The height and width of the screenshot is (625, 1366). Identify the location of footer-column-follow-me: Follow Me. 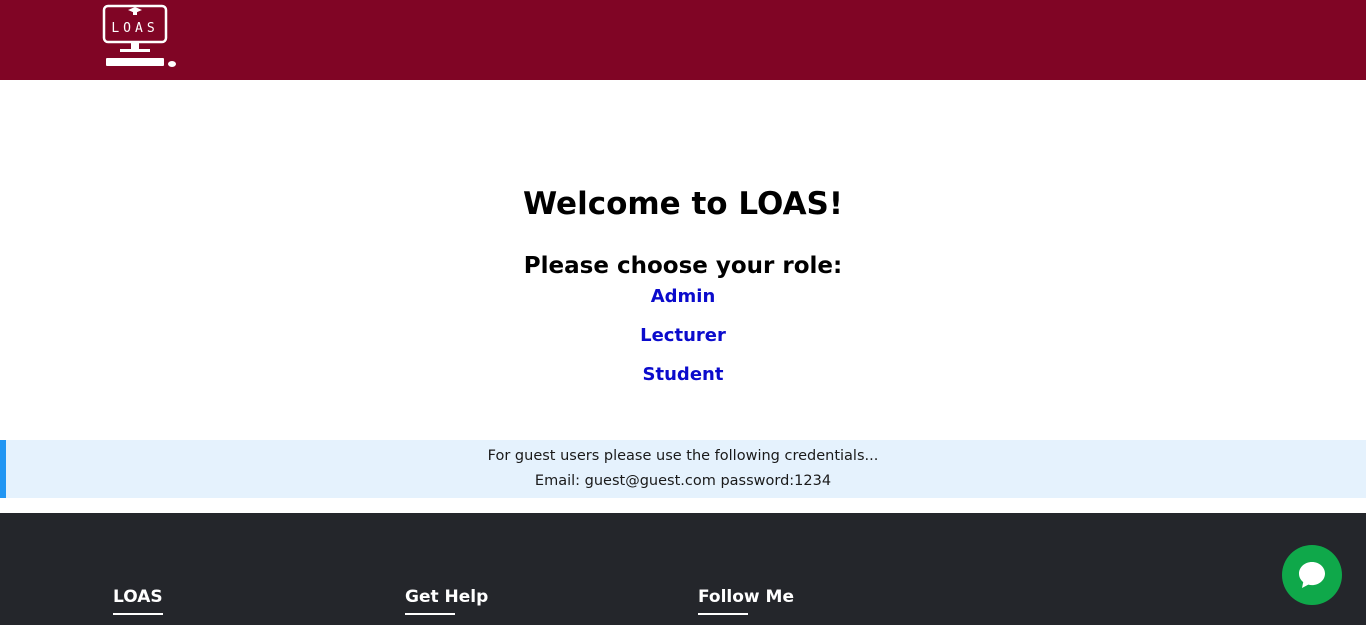
(746, 600).